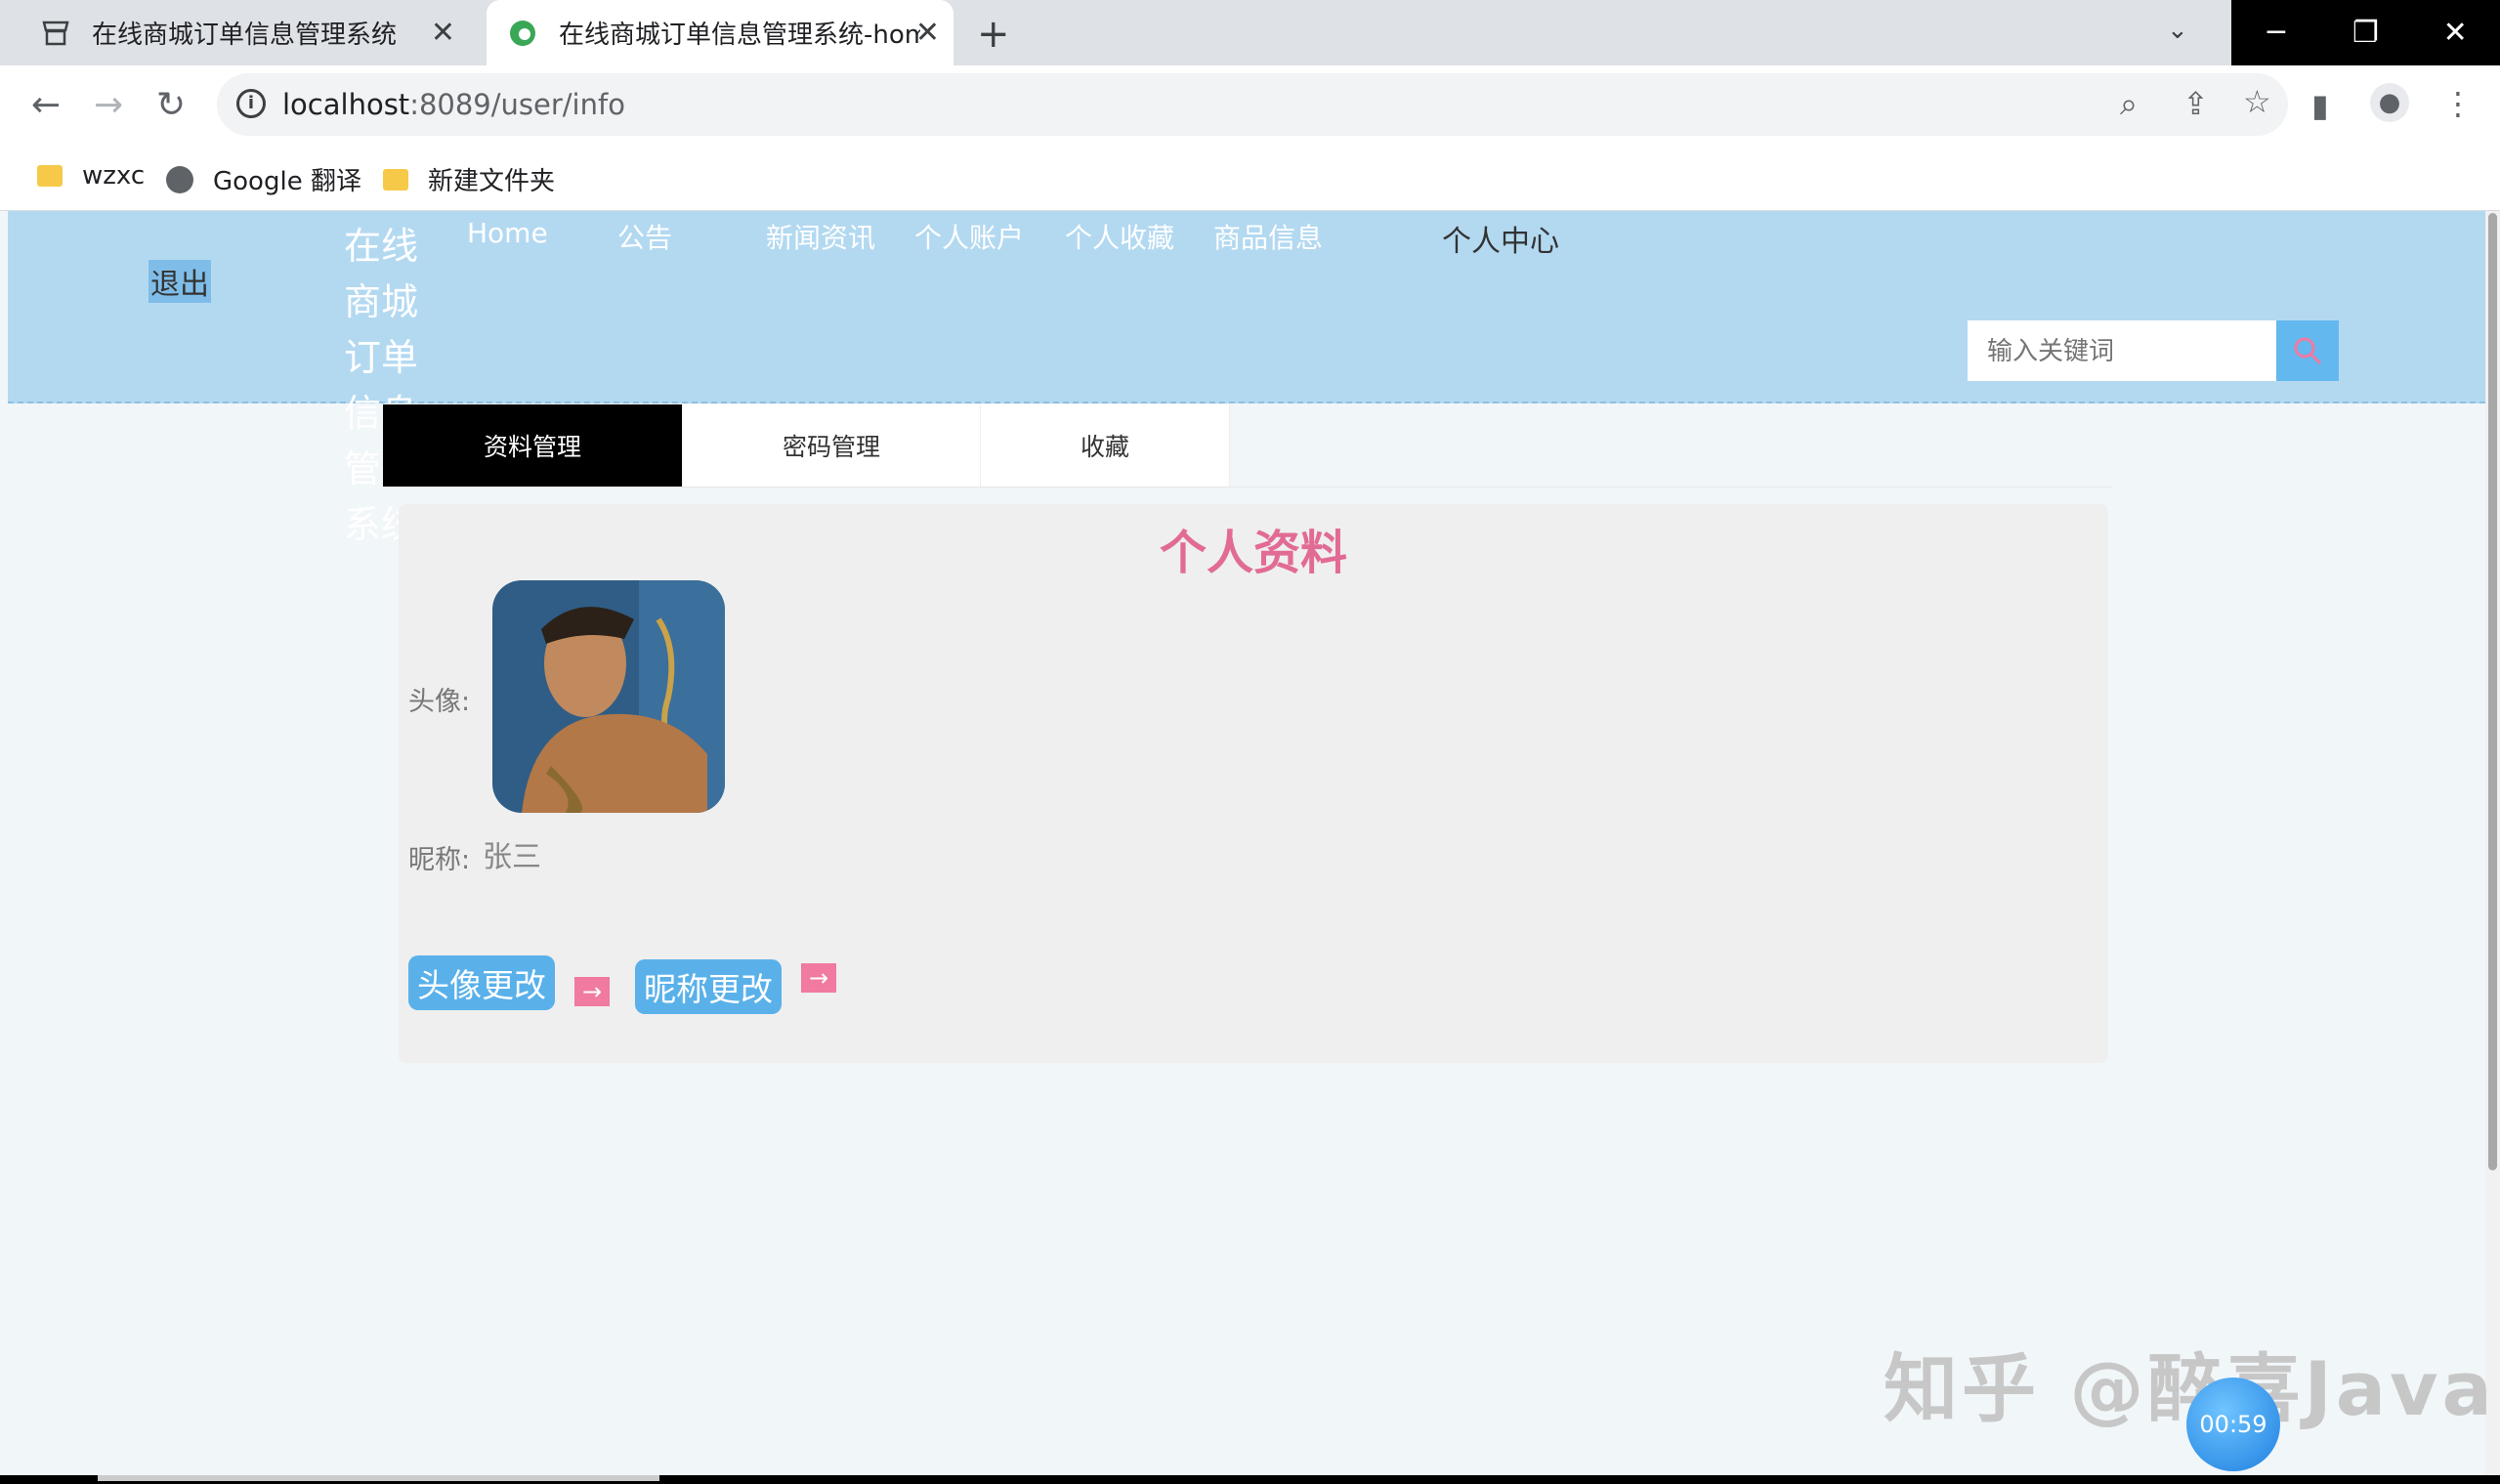  Describe the element at coordinates (821, 236) in the screenshot. I see `nav-news: 新闻资讯` at that location.